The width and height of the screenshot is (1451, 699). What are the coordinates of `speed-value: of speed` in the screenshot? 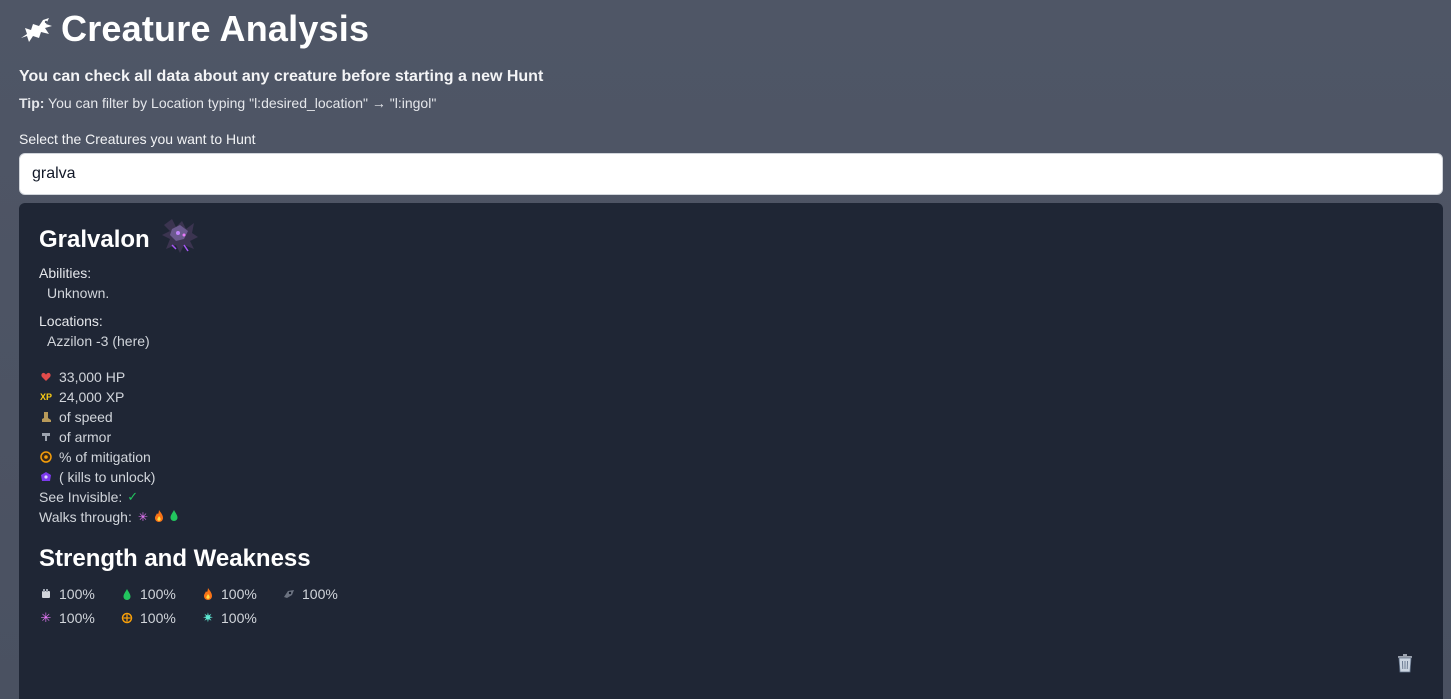 It's located at (86, 417).